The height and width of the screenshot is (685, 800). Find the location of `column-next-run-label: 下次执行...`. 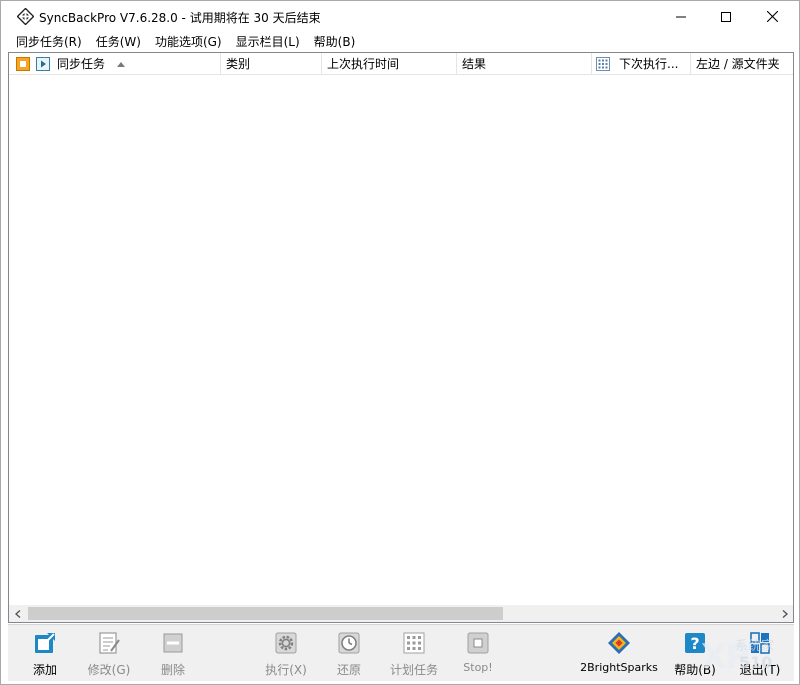

column-next-run-label: 下次执行... is located at coordinates (649, 64).